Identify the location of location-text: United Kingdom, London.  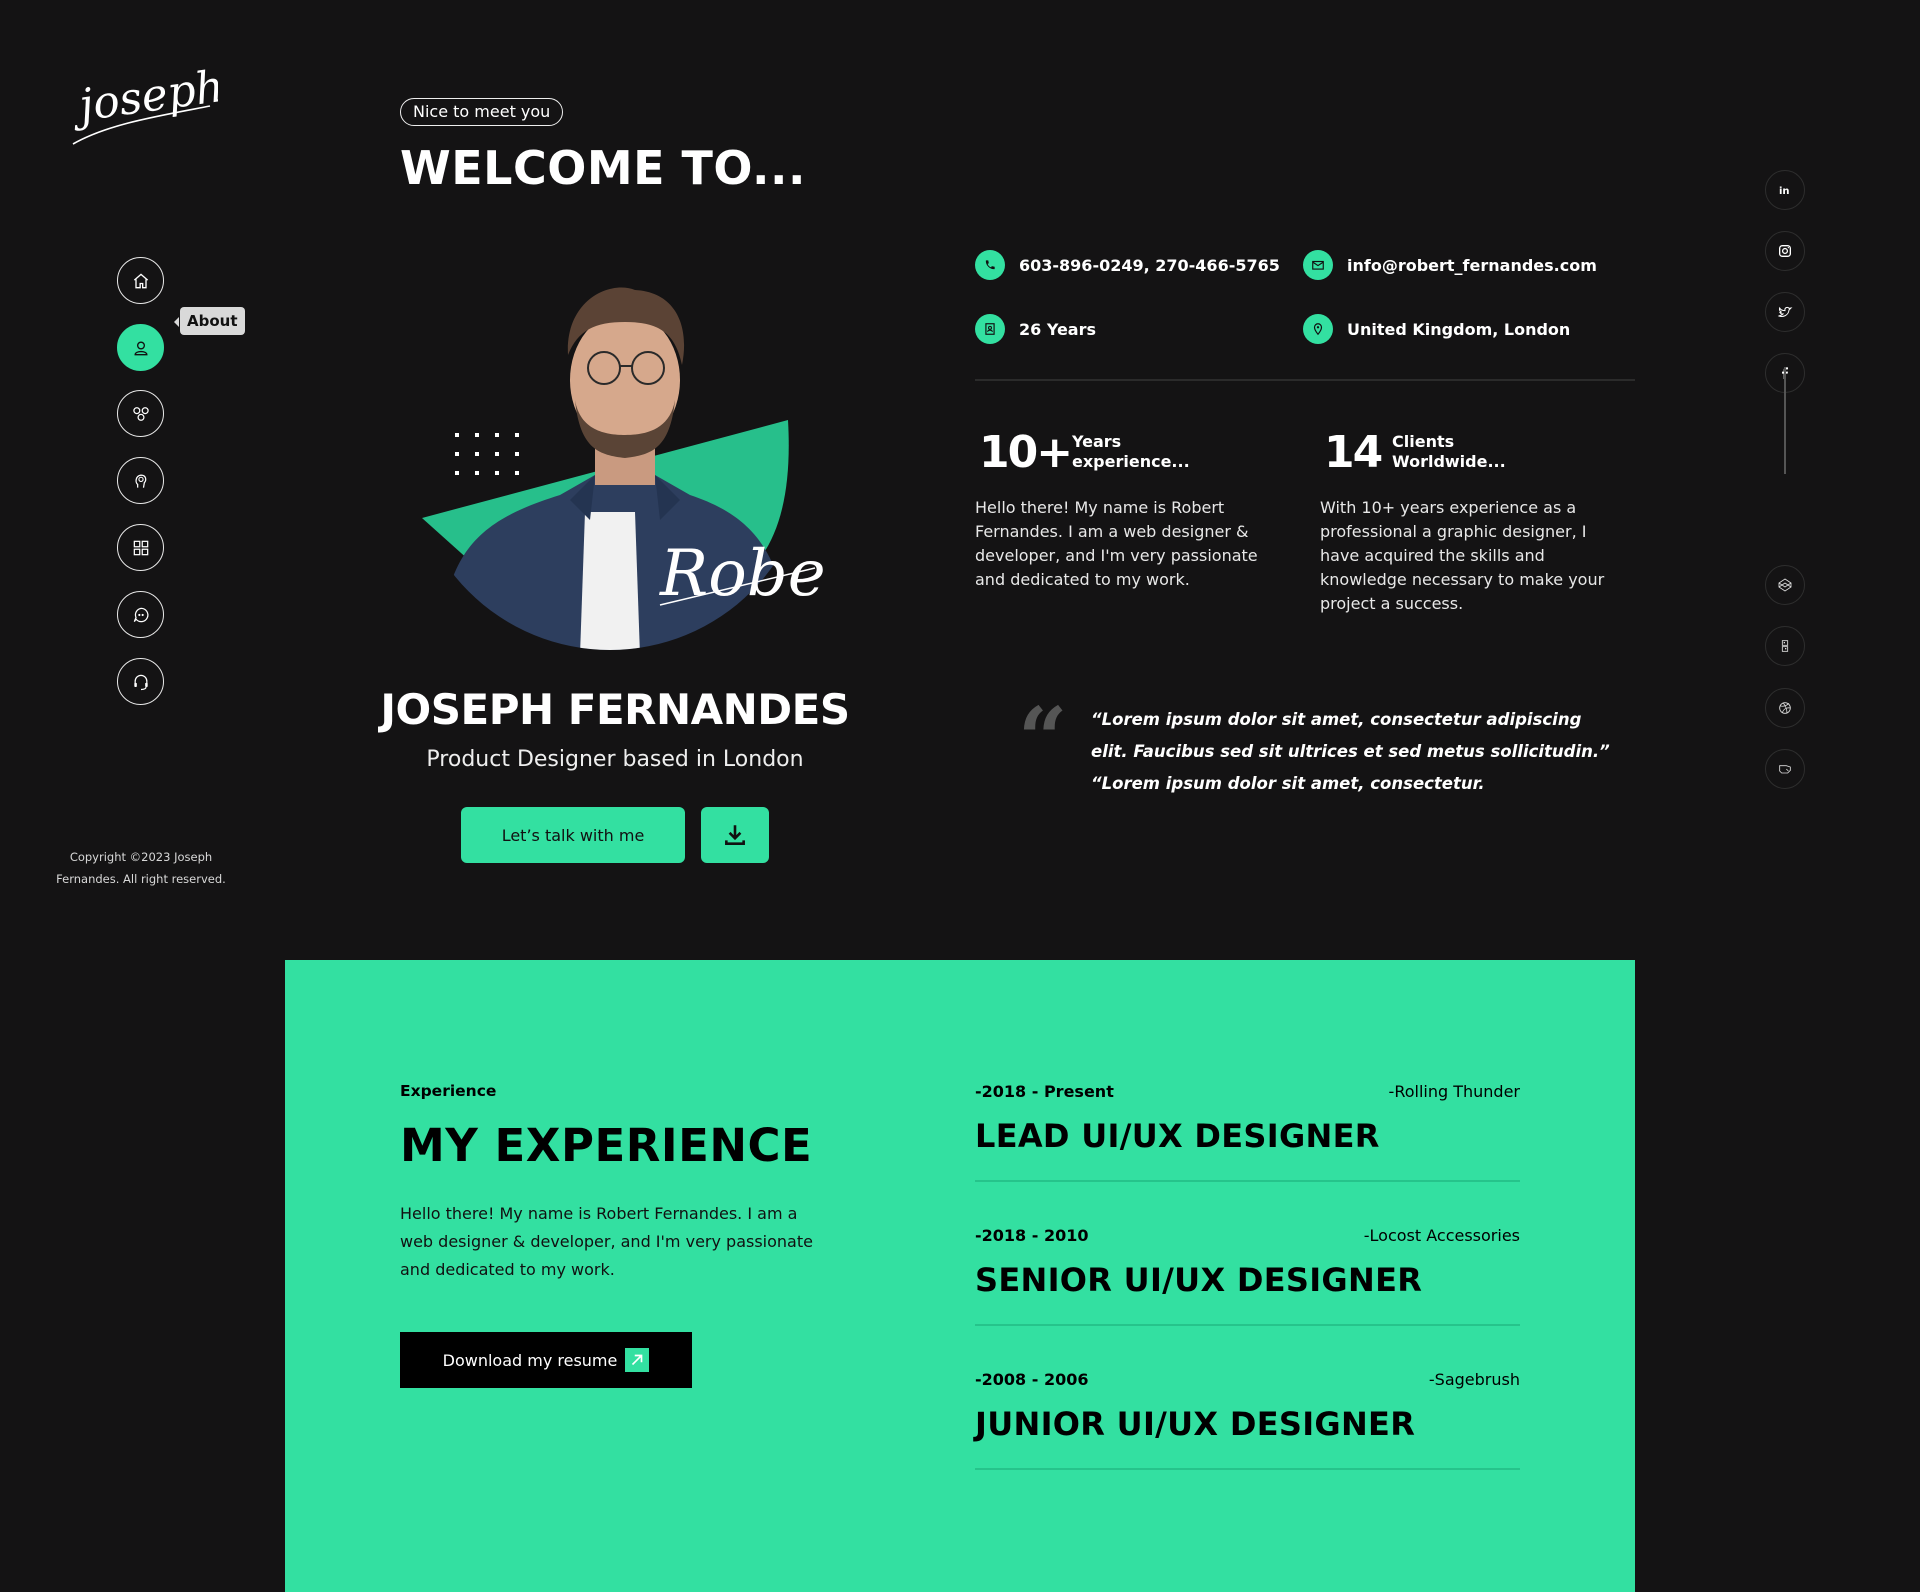
(1459, 329).